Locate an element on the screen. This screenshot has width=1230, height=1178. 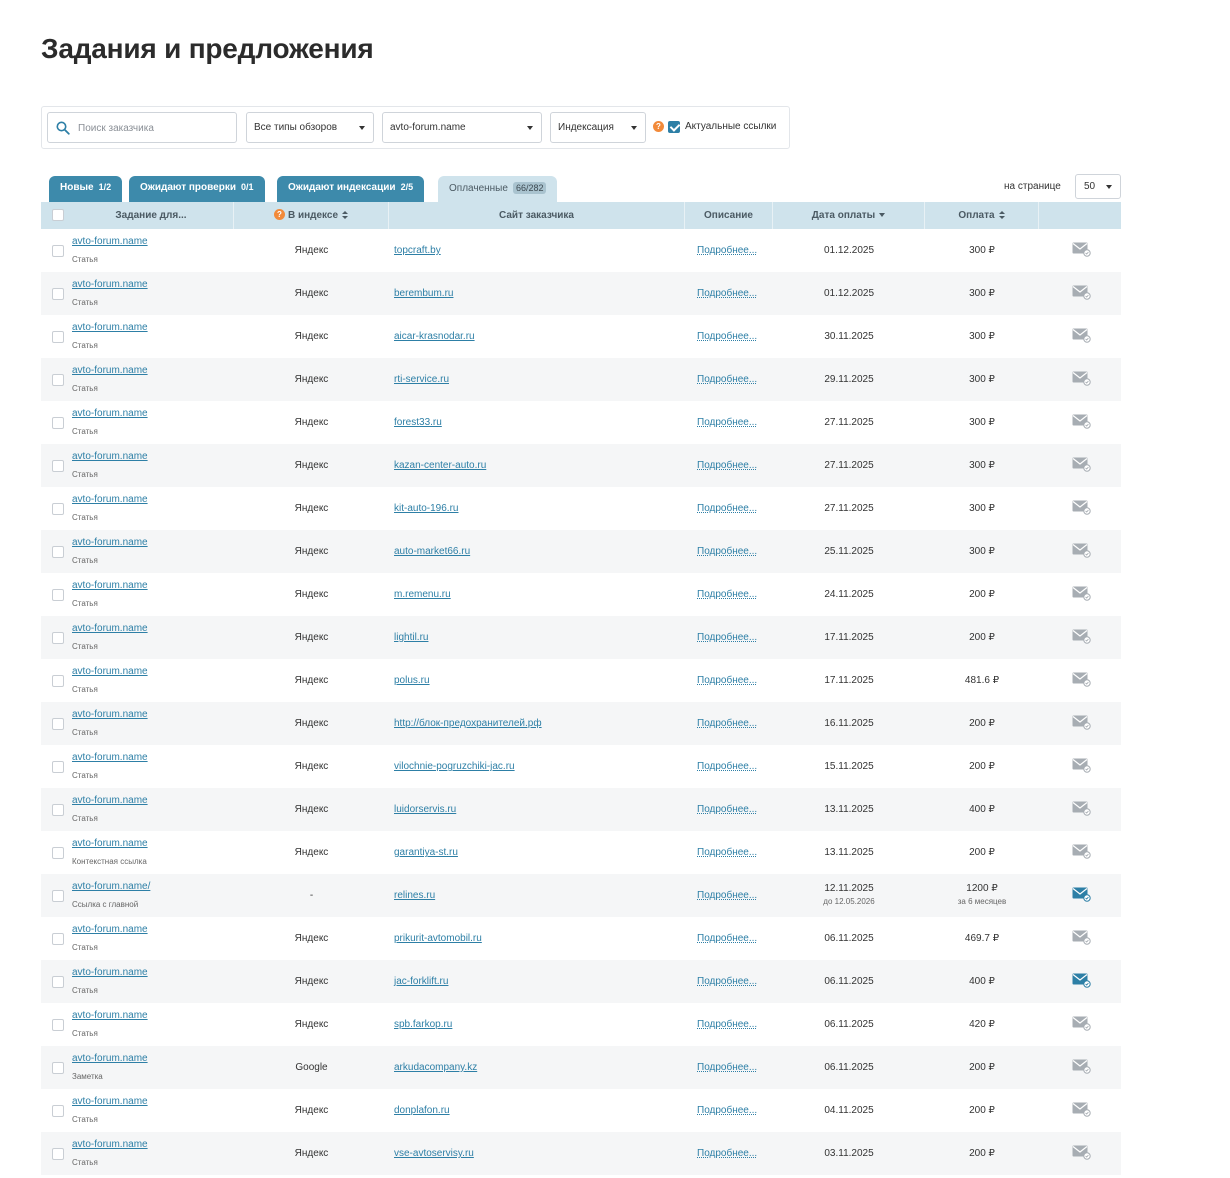
customer-site-link: garantiya-st.ru is located at coordinates (426, 852).